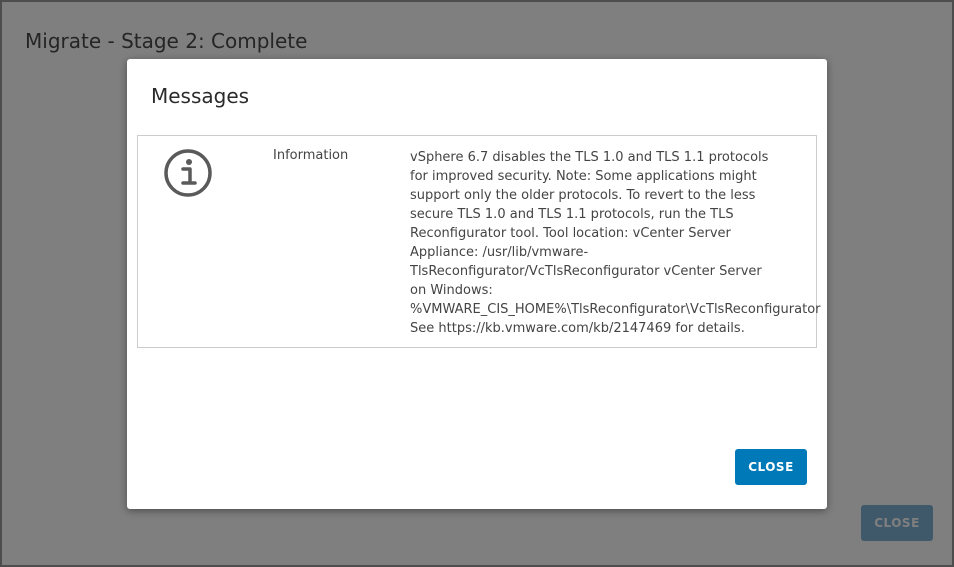  I want to click on dialog-title: Messages, so click(200, 96).